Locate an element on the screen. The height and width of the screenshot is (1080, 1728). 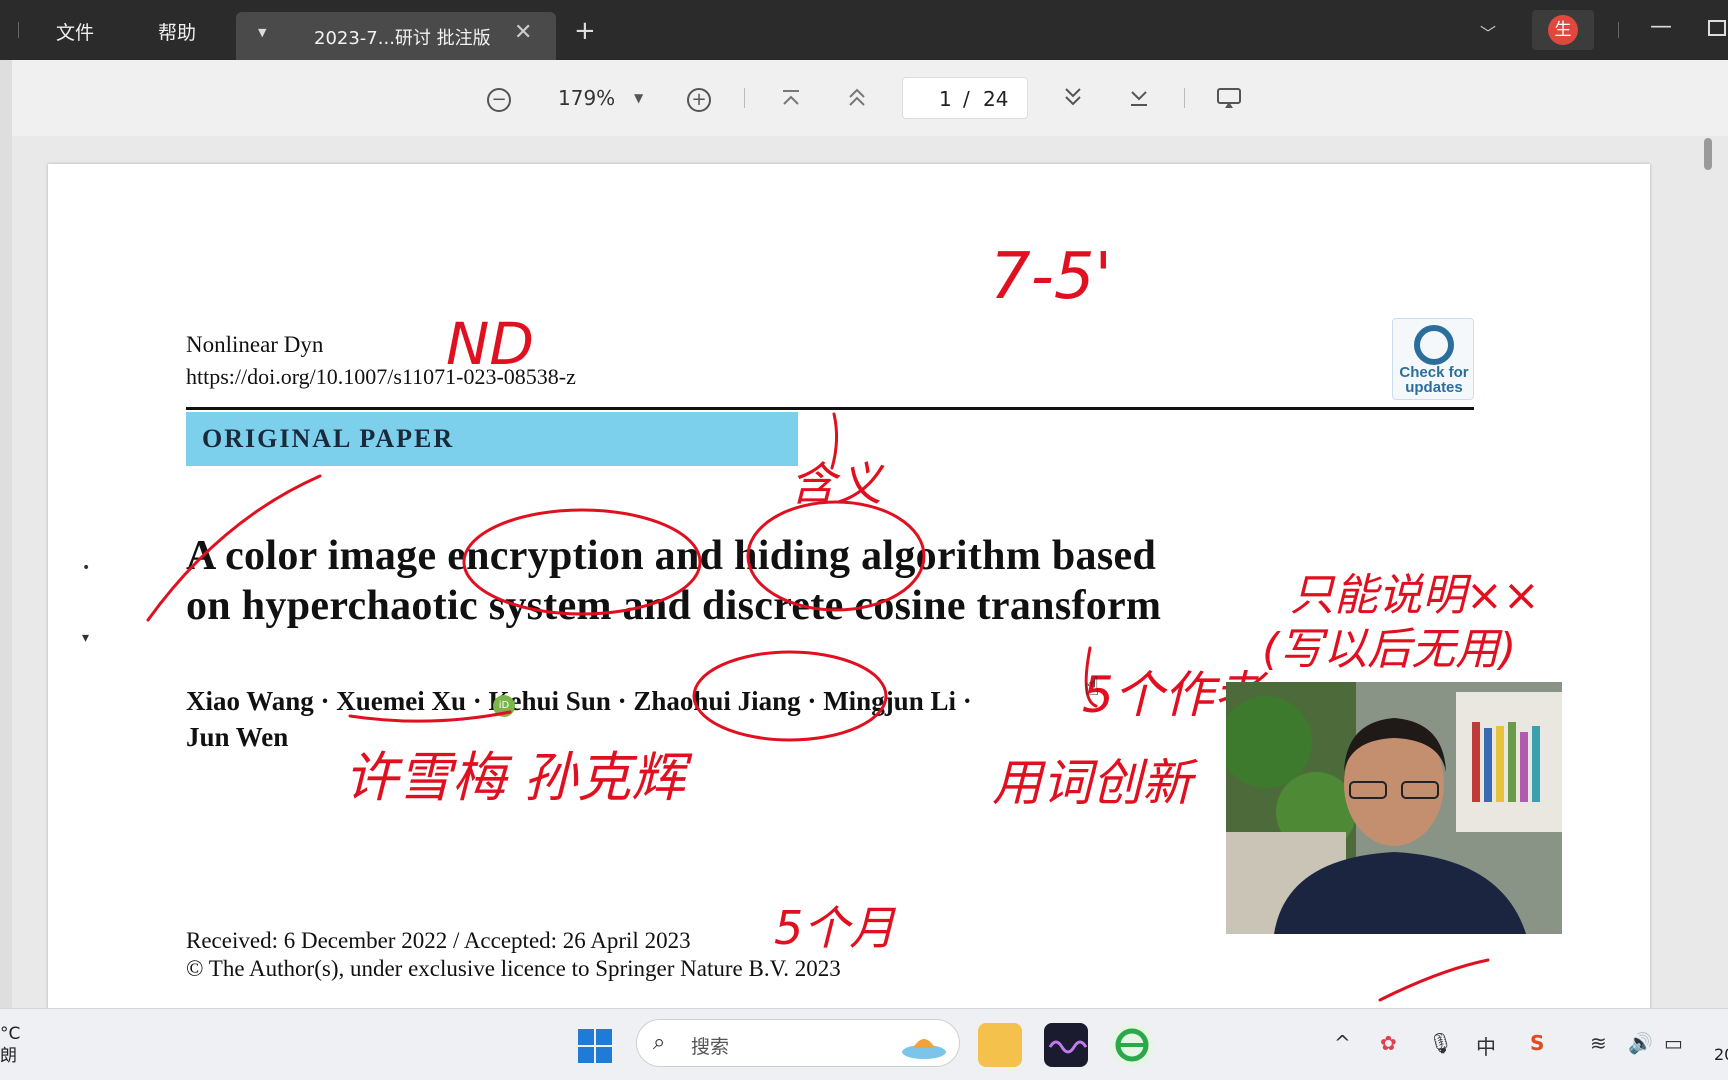
audio-app-icon is located at coordinates (1066, 1045).